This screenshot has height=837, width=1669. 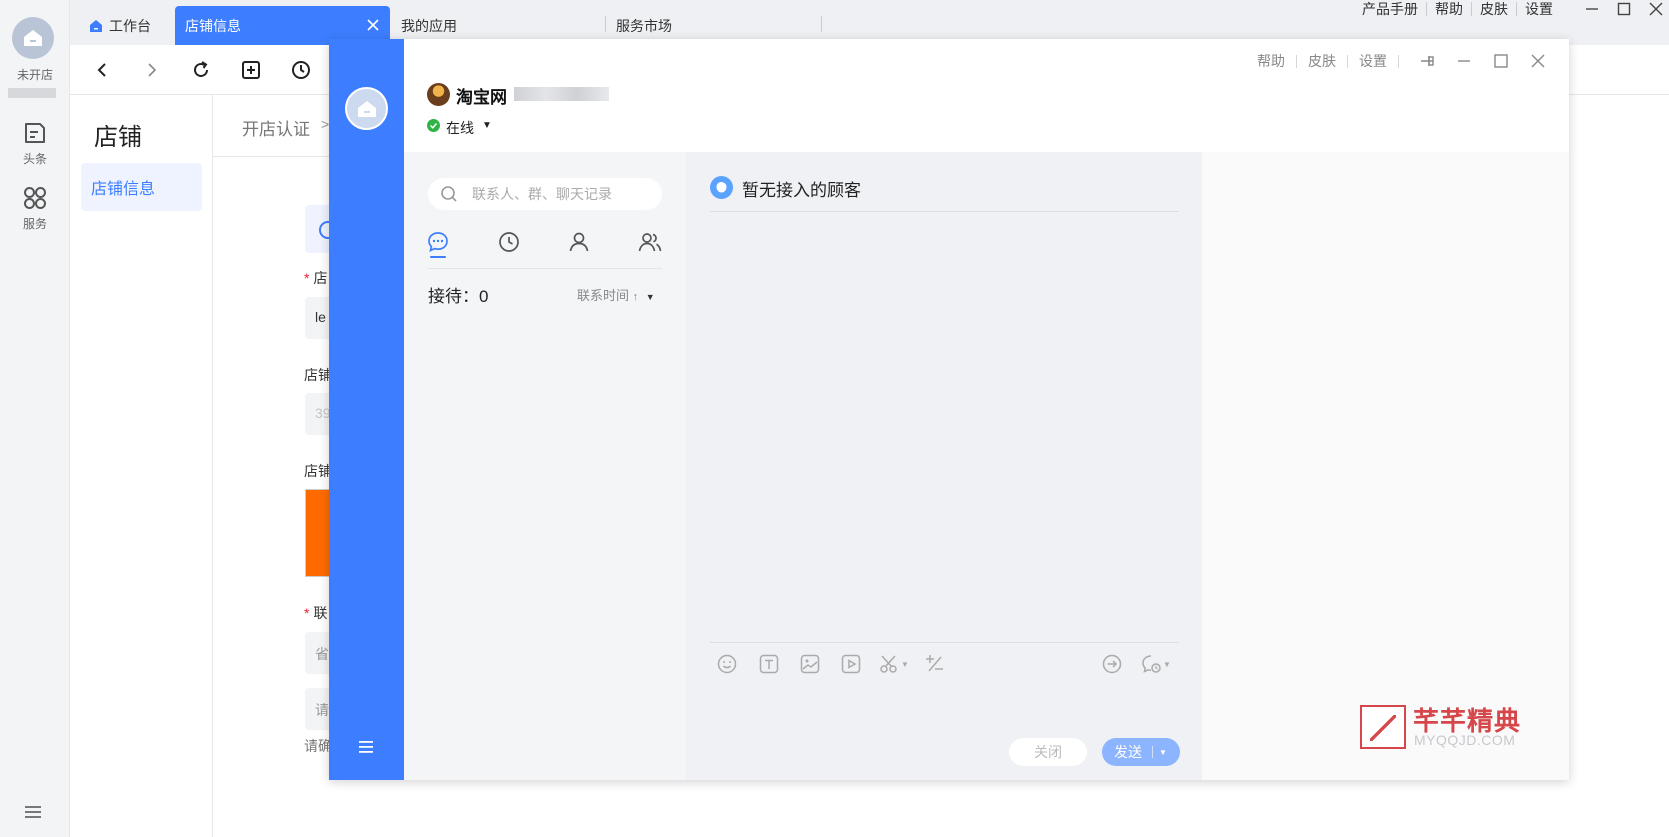 I want to click on pin-icon, so click(x=1427, y=61).